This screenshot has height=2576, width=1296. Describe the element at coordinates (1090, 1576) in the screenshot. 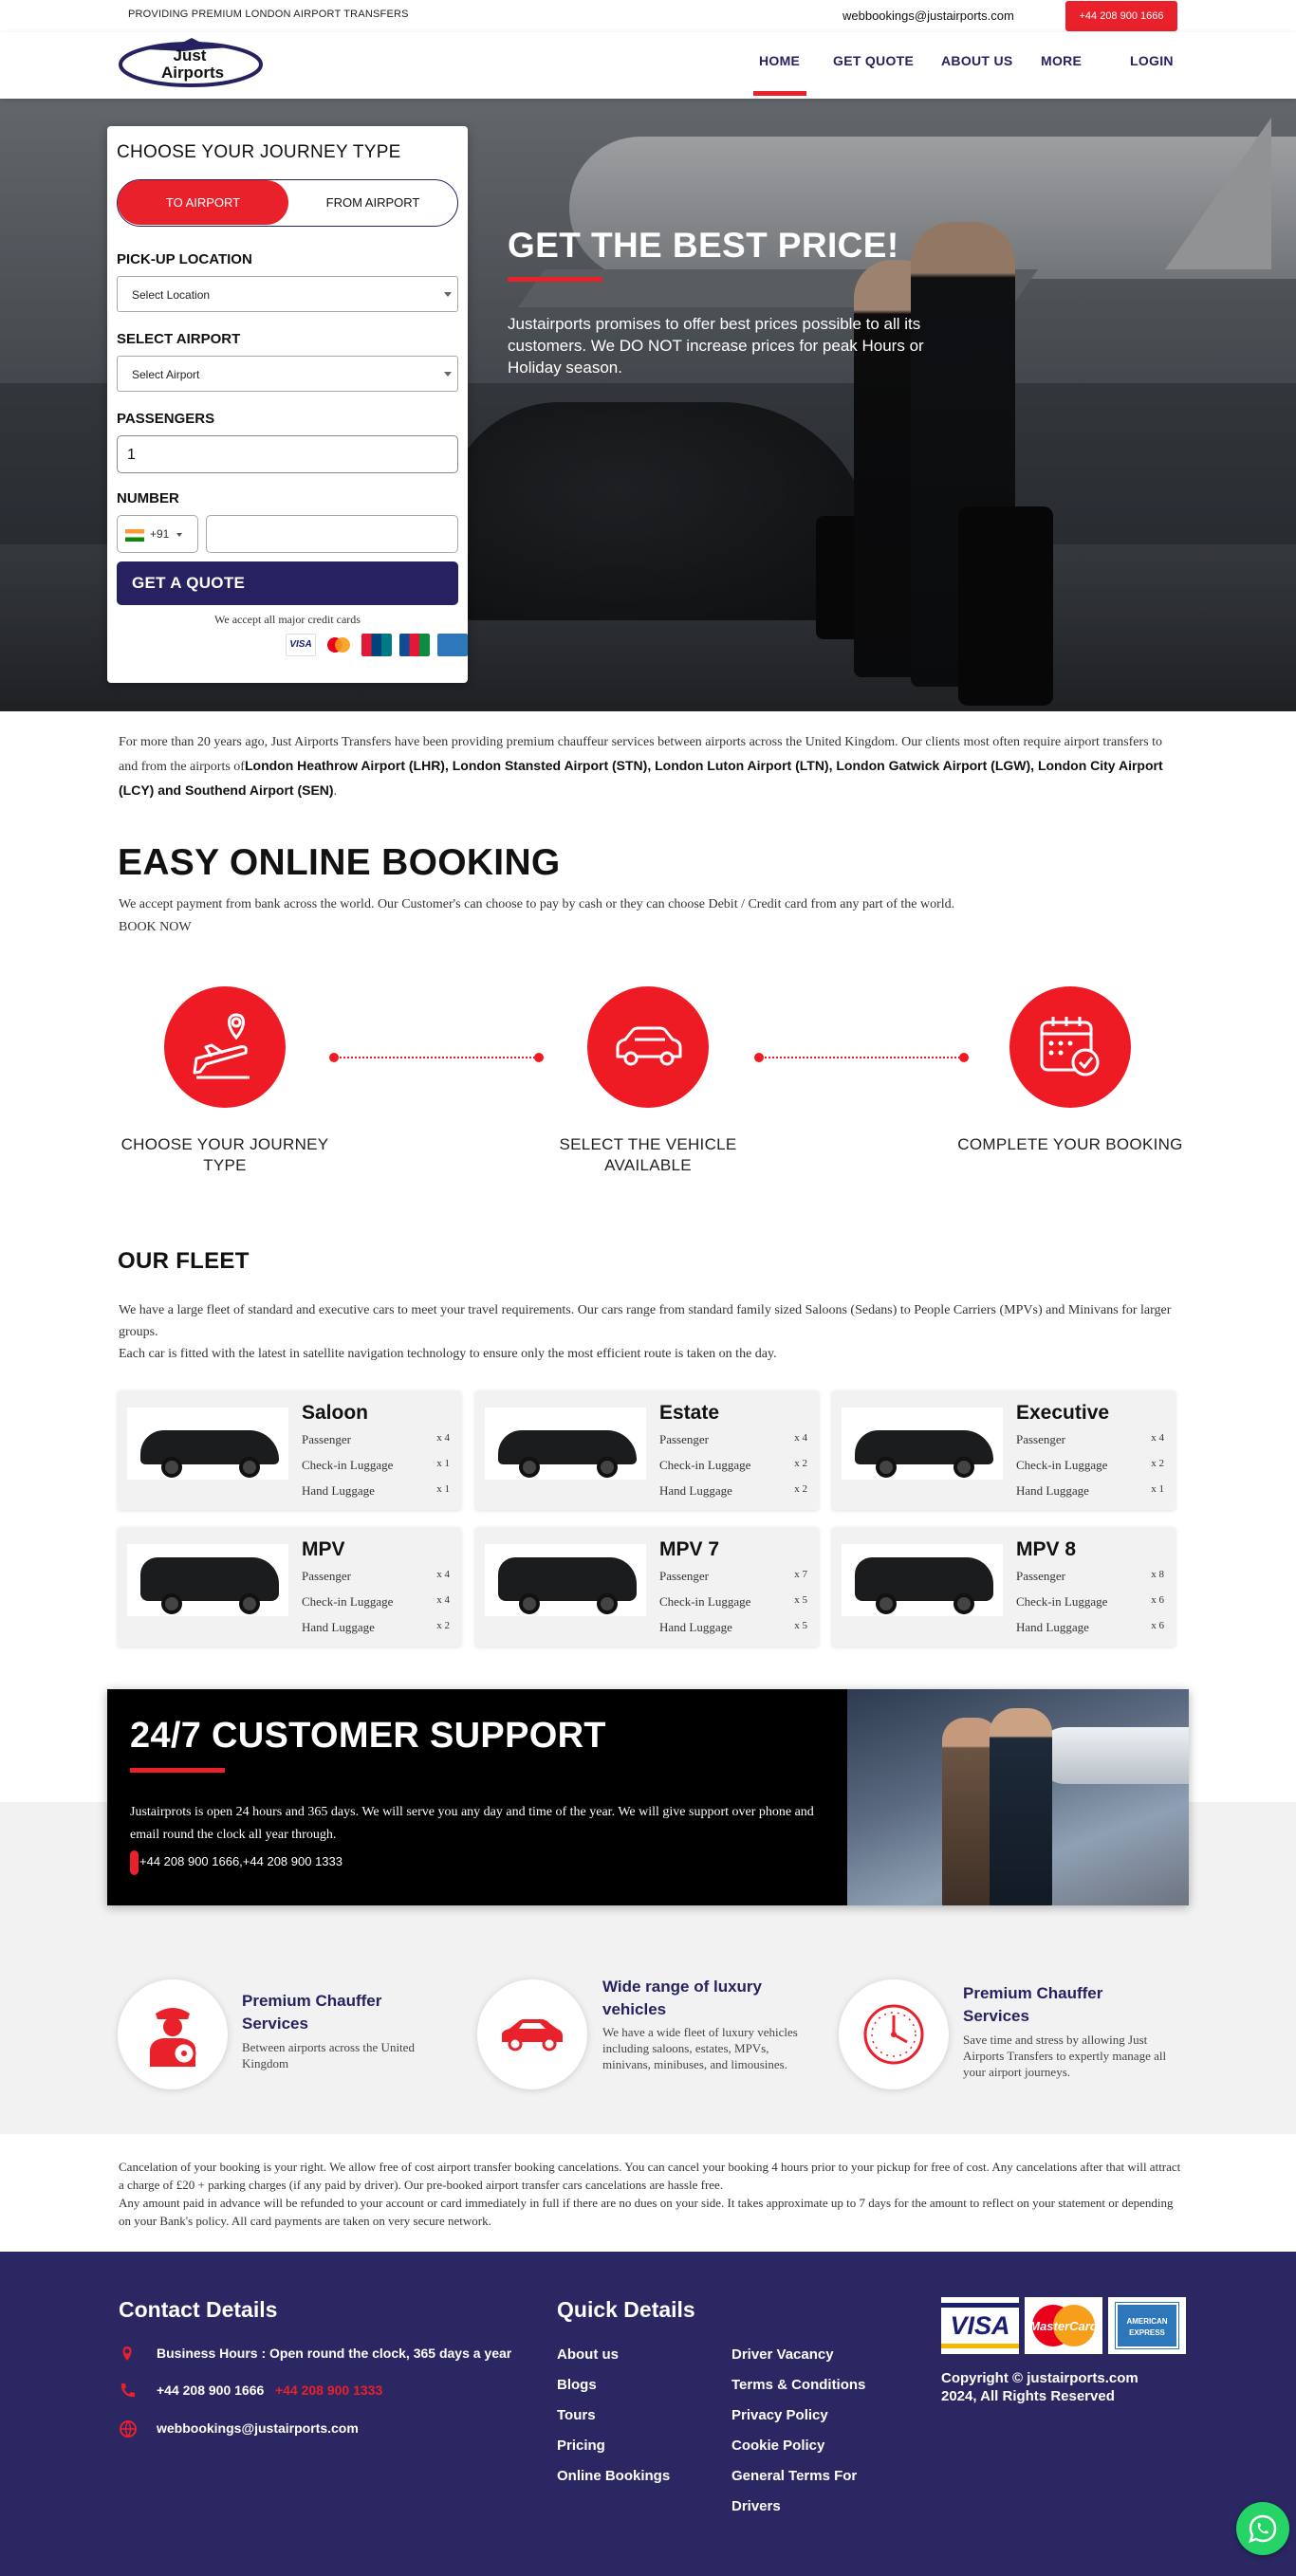

I see `car-capacity-row: Passenger x 8` at that location.